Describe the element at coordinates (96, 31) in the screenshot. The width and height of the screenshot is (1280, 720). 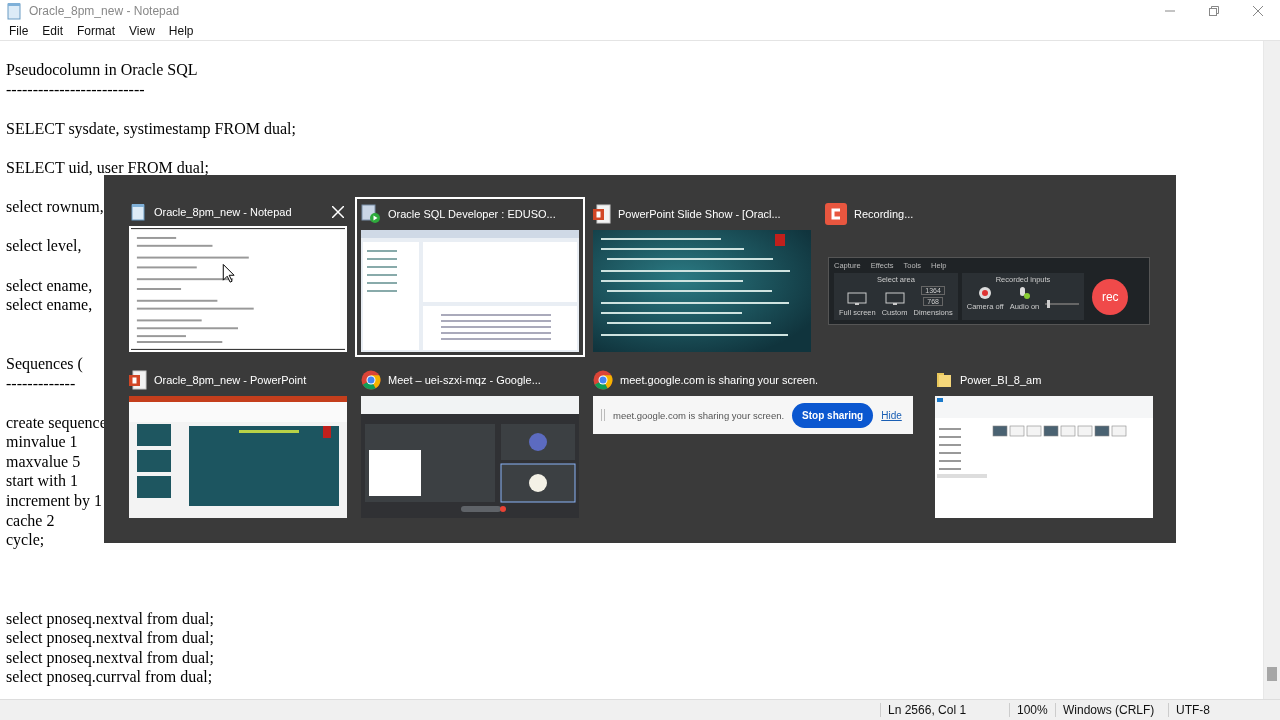
I see `menu-item: Format` at that location.